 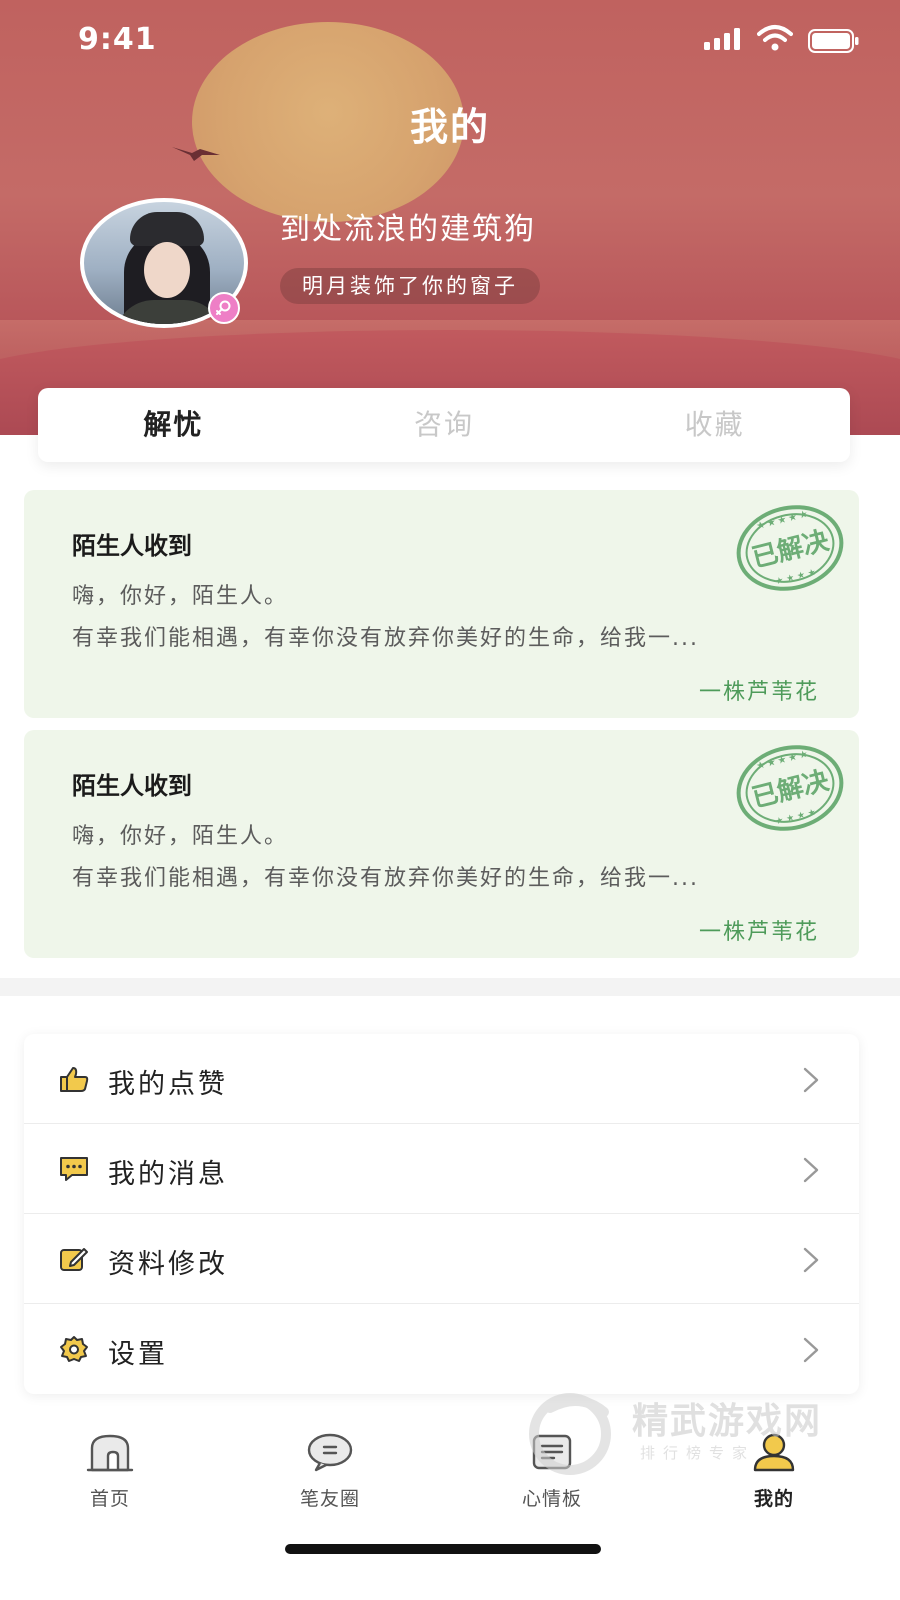 I want to click on section-divider, so click(x=450, y=987).